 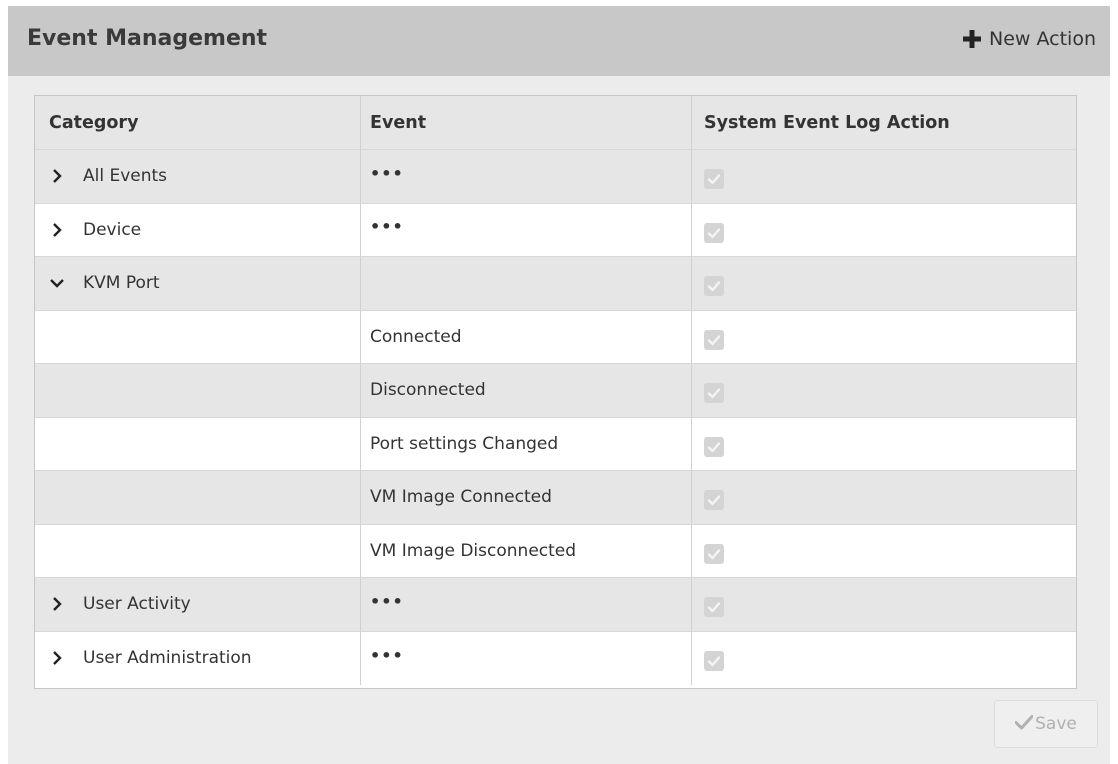 What do you see at coordinates (526, 283) in the screenshot?
I see `event-cell` at bounding box center [526, 283].